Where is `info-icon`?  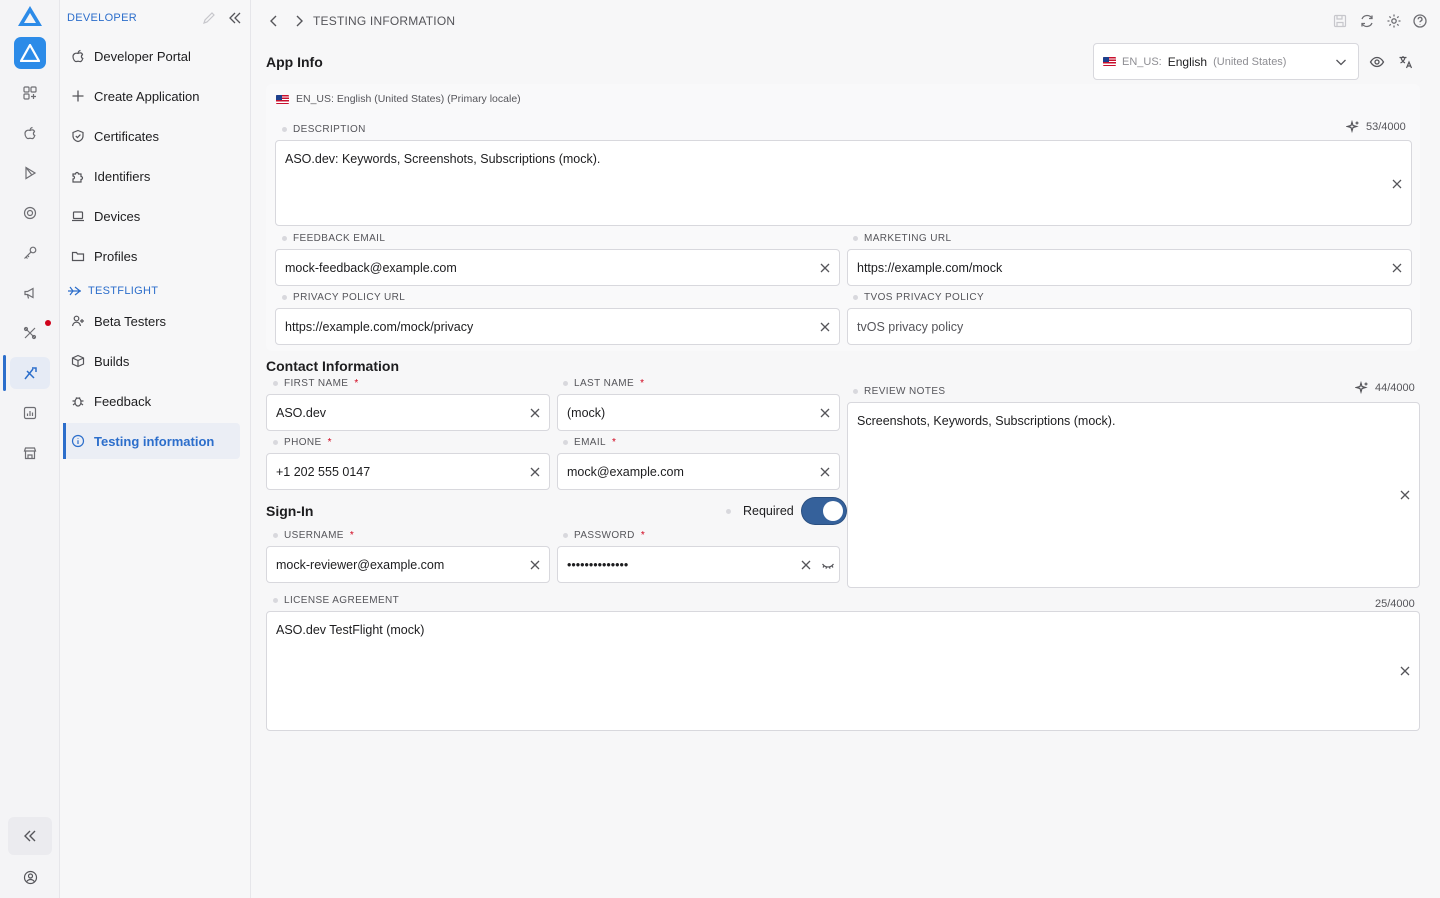 info-icon is located at coordinates (78, 441).